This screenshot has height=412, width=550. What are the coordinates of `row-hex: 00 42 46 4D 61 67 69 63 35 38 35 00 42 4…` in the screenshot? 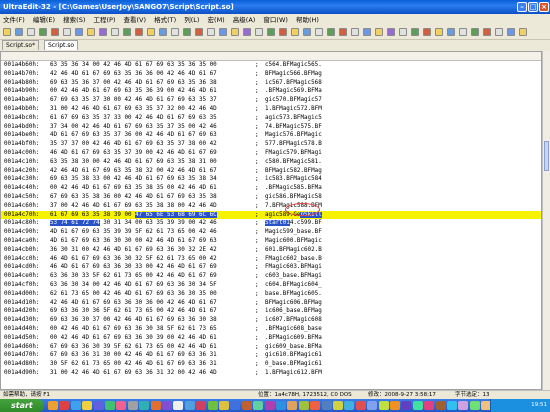 It's located at (133, 188).